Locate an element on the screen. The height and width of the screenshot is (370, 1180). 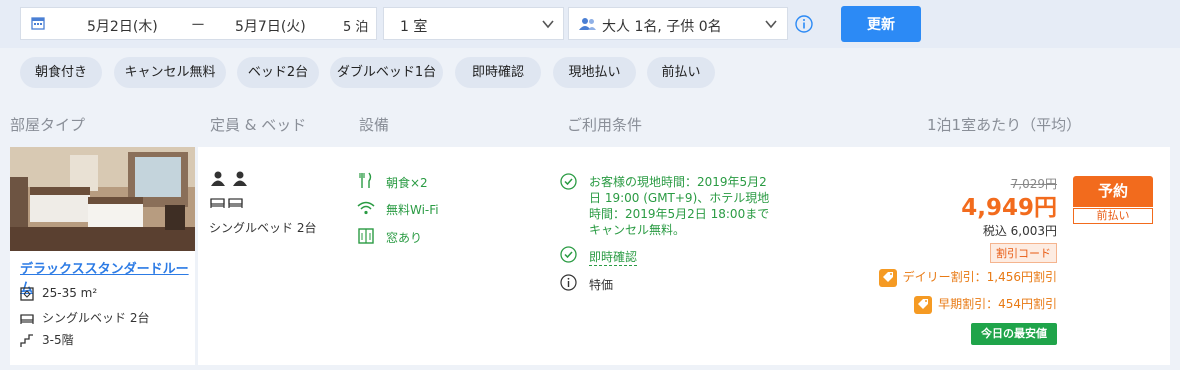
room-photo is located at coordinates (102, 199).